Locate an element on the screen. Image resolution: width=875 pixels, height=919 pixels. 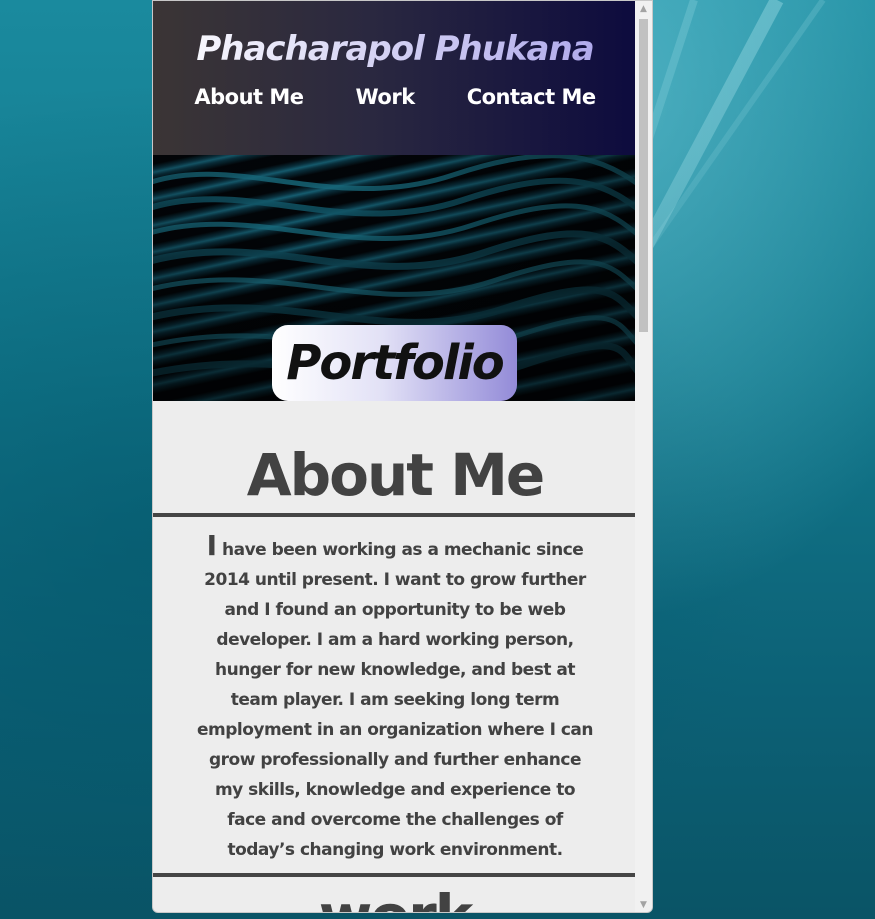
scroll-down-icon: ▼ is located at coordinates (643, 904).